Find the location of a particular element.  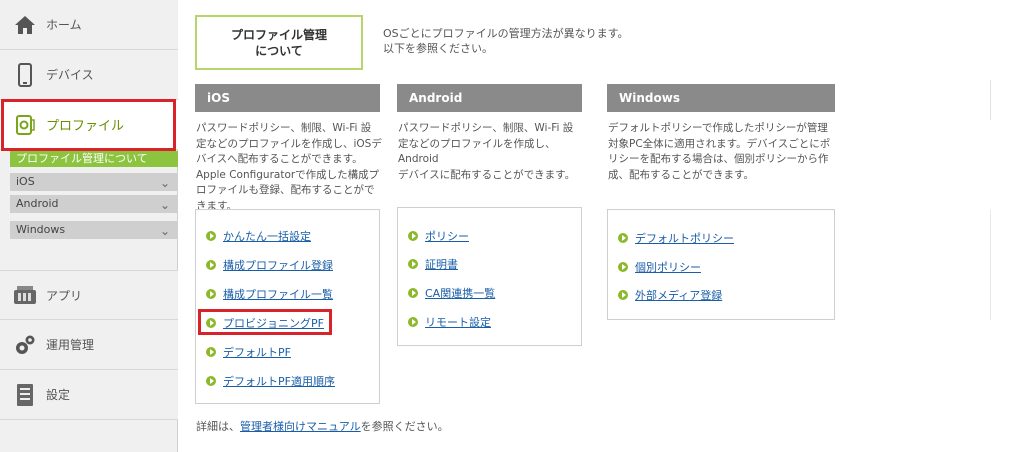

smartphone-icon is located at coordinates (25, 75).